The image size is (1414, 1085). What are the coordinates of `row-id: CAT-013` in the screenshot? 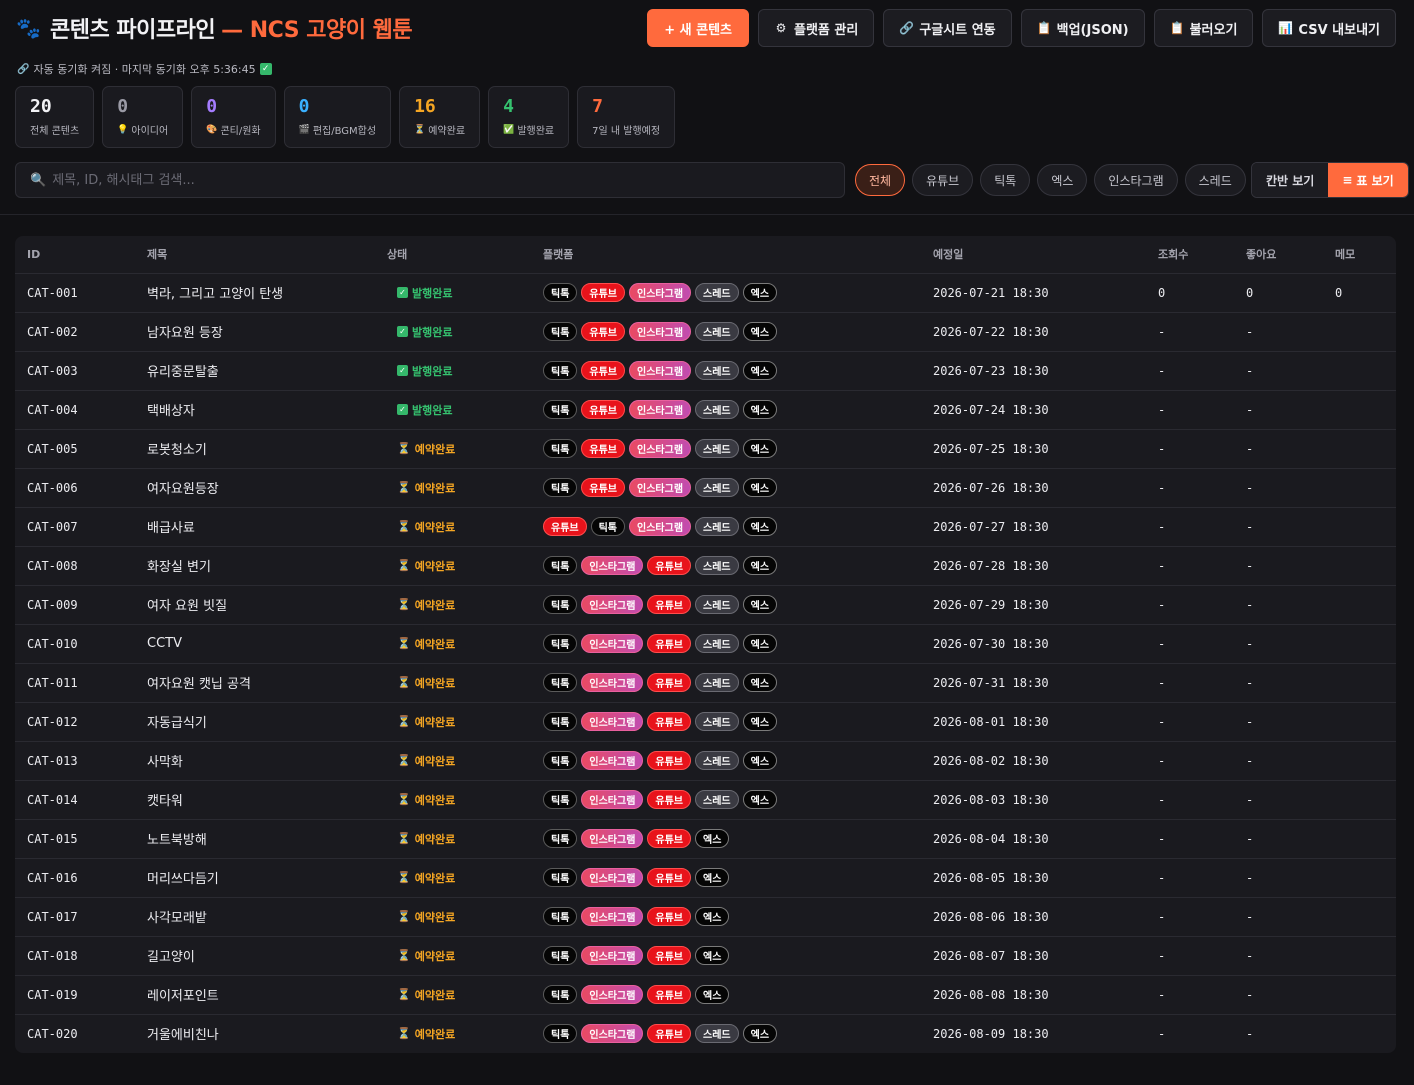 It's located at (75, 761).